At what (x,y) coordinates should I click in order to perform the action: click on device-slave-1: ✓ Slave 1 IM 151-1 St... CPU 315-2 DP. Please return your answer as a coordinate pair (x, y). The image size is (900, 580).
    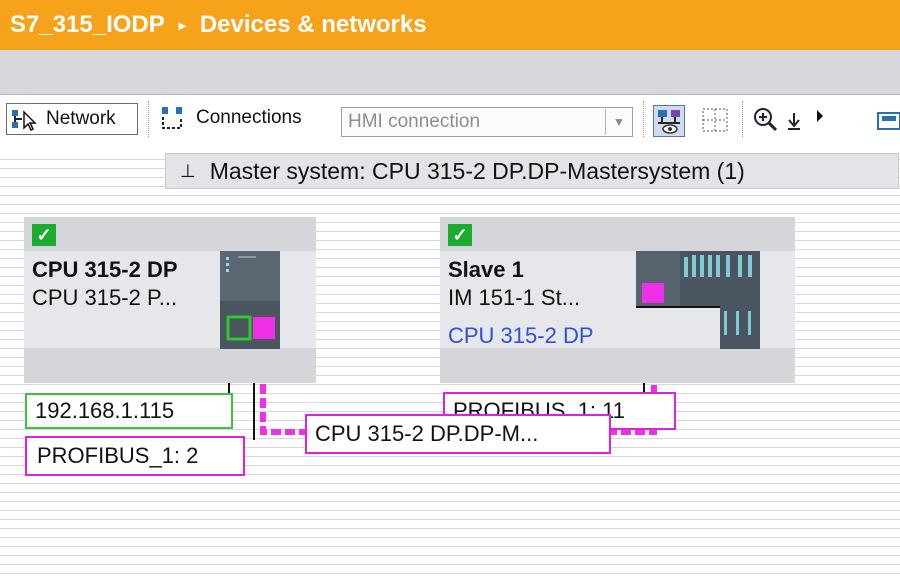
    Looking at the image, I should click on (617, 300).